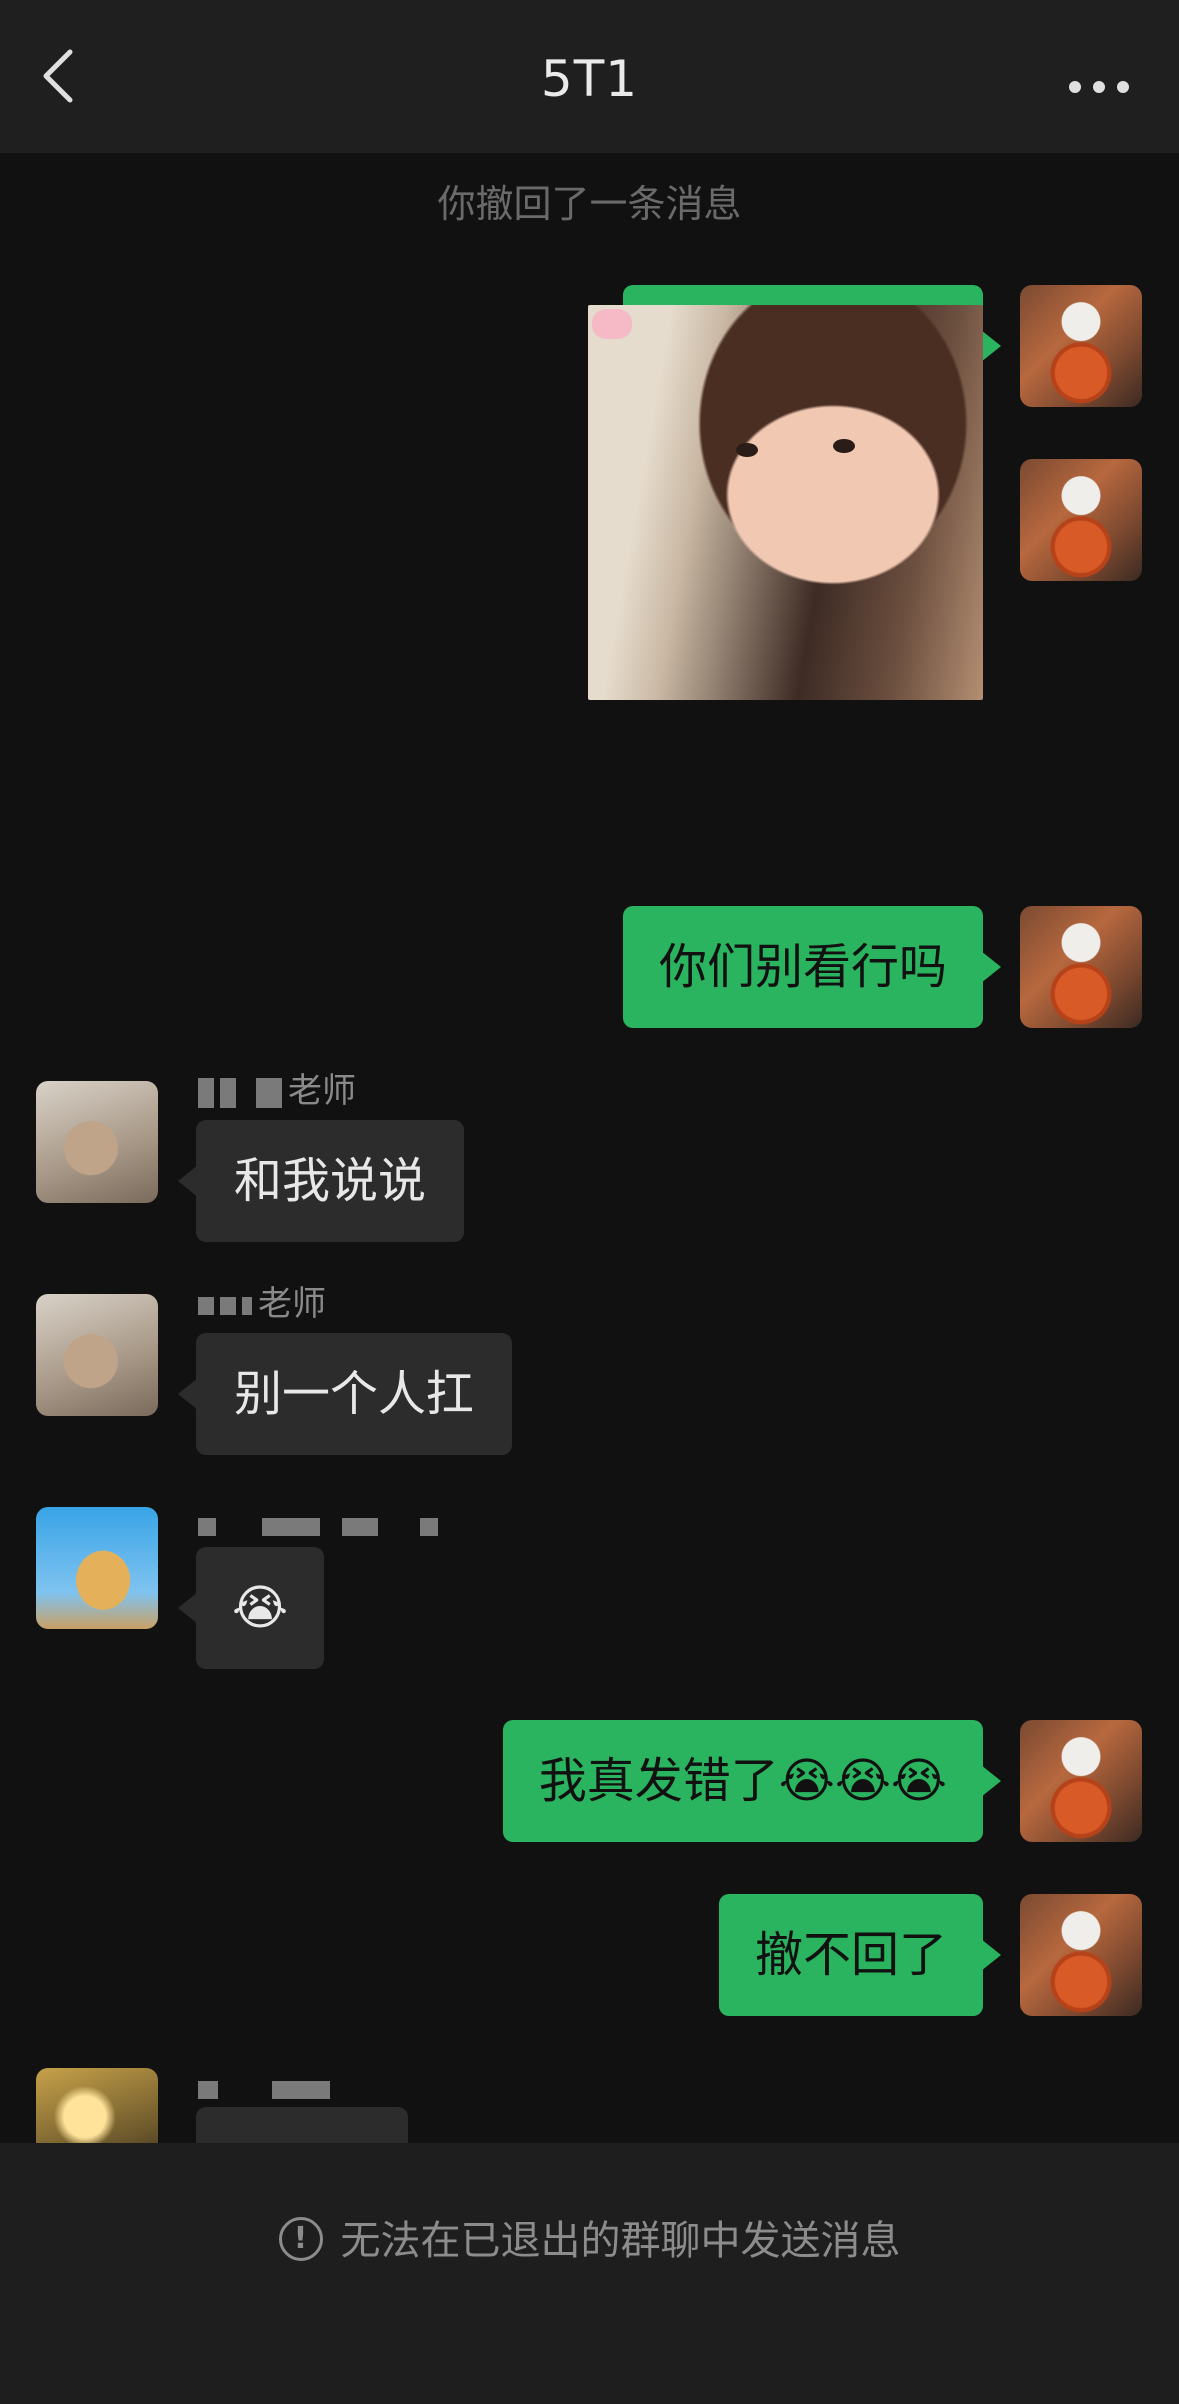 The image size is (1179, 2404). I want to click on message-bubble-other: 😭, so click(251, 1608).